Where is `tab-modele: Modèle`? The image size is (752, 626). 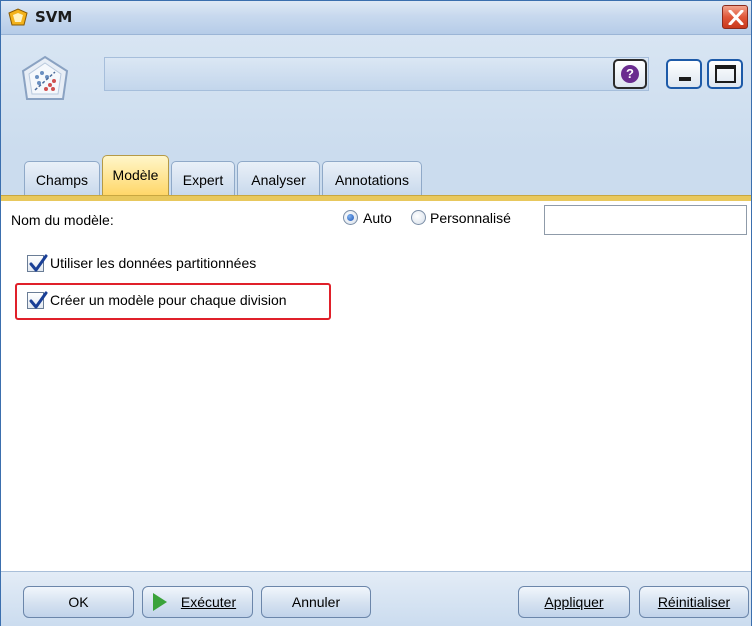
tab-modele: Modèle is located at coordinates (135, 175).